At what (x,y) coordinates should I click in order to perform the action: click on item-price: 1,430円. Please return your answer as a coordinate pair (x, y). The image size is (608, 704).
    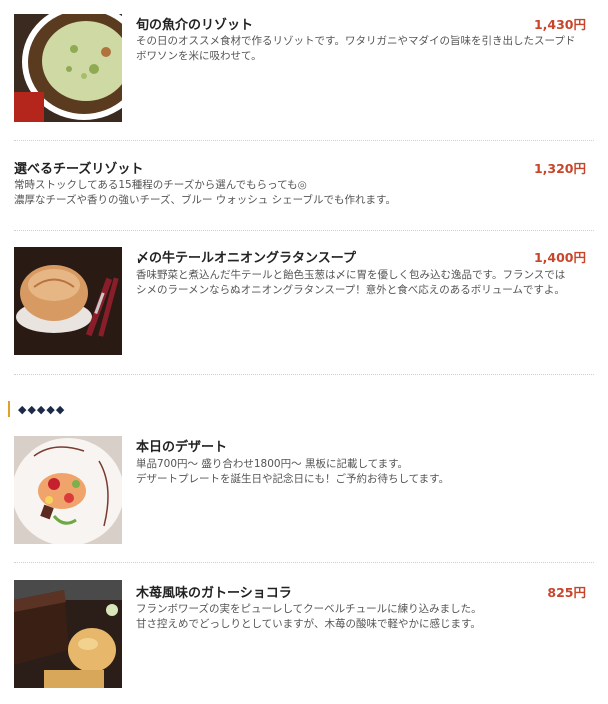
    Looking at the image, I should click on (559, 24).